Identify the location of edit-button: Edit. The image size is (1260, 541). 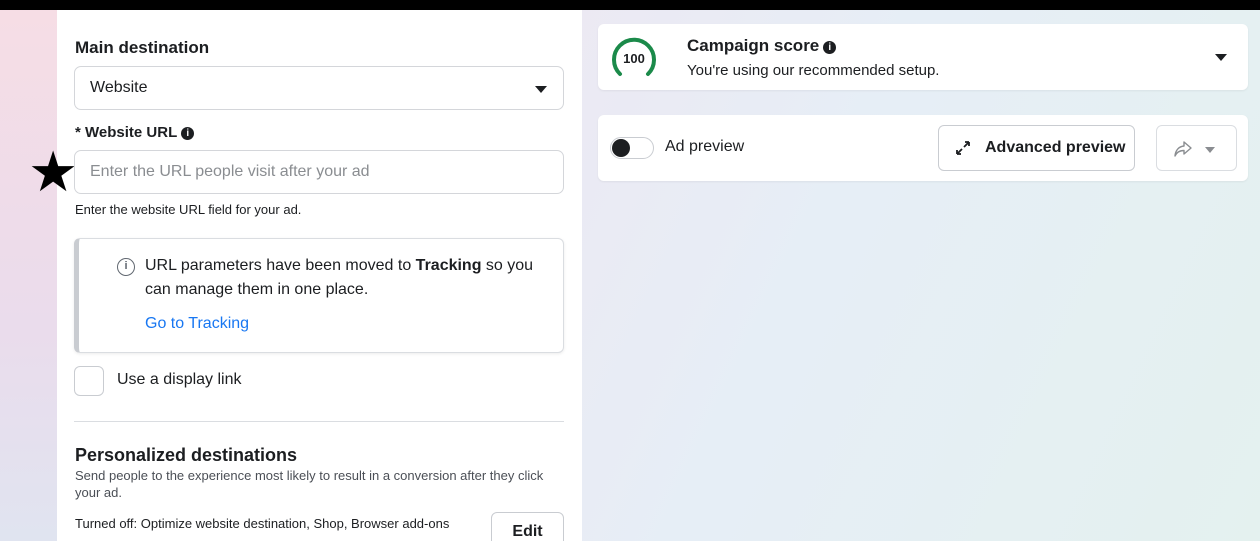
(527, 526).